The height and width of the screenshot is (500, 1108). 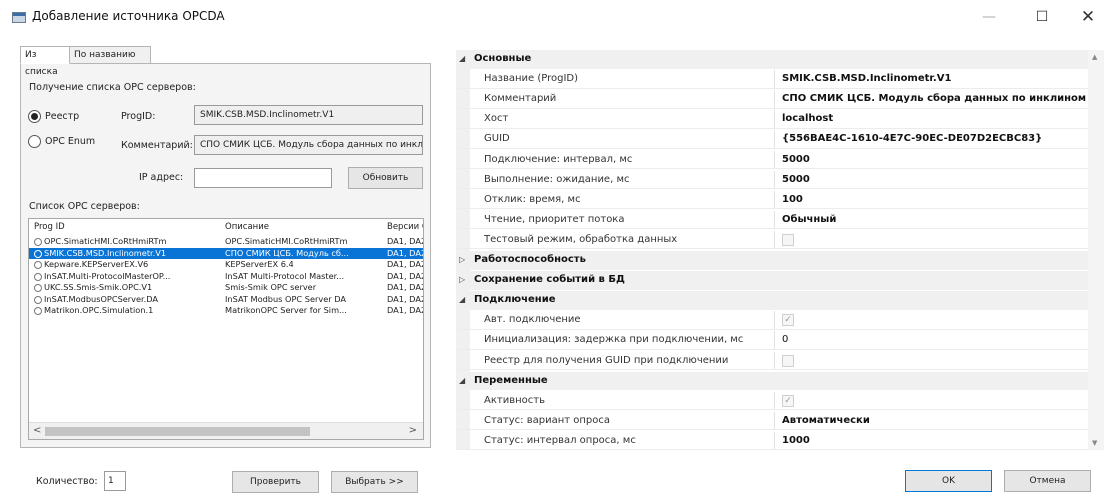 I want to click on cancel-button: Отмена, so click(x=1047, y=481).